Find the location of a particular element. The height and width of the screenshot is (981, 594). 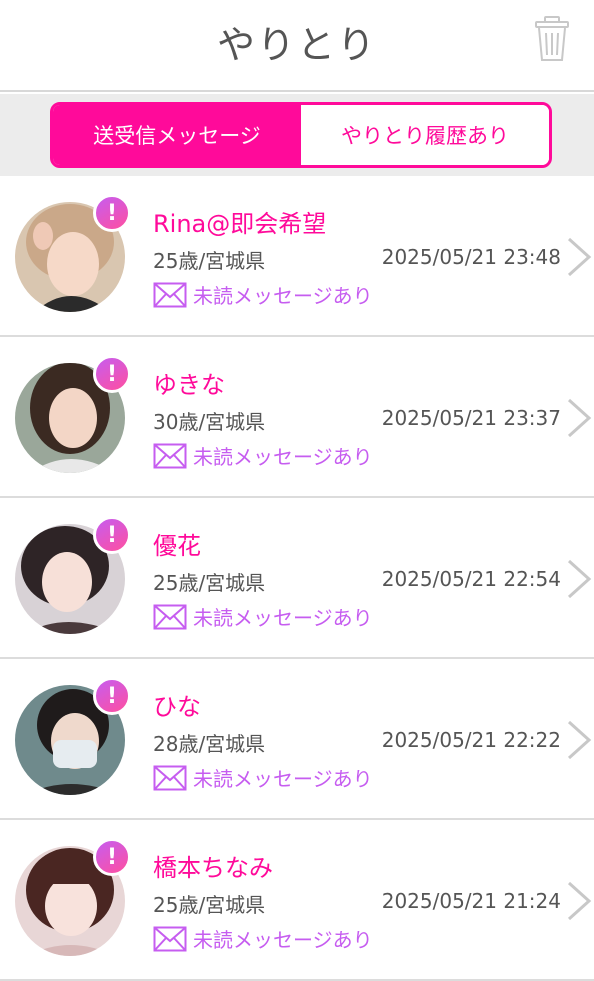

tab-history: やりとり履歴あり is located at coordinates (425, 135).